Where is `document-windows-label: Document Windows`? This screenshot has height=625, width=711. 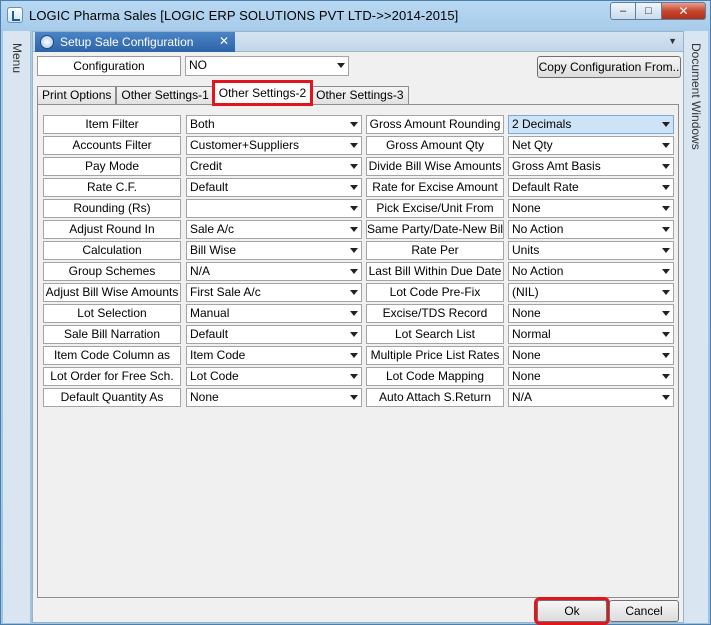
document-windows-label: Document Windows is located at coordinates (696, 96).